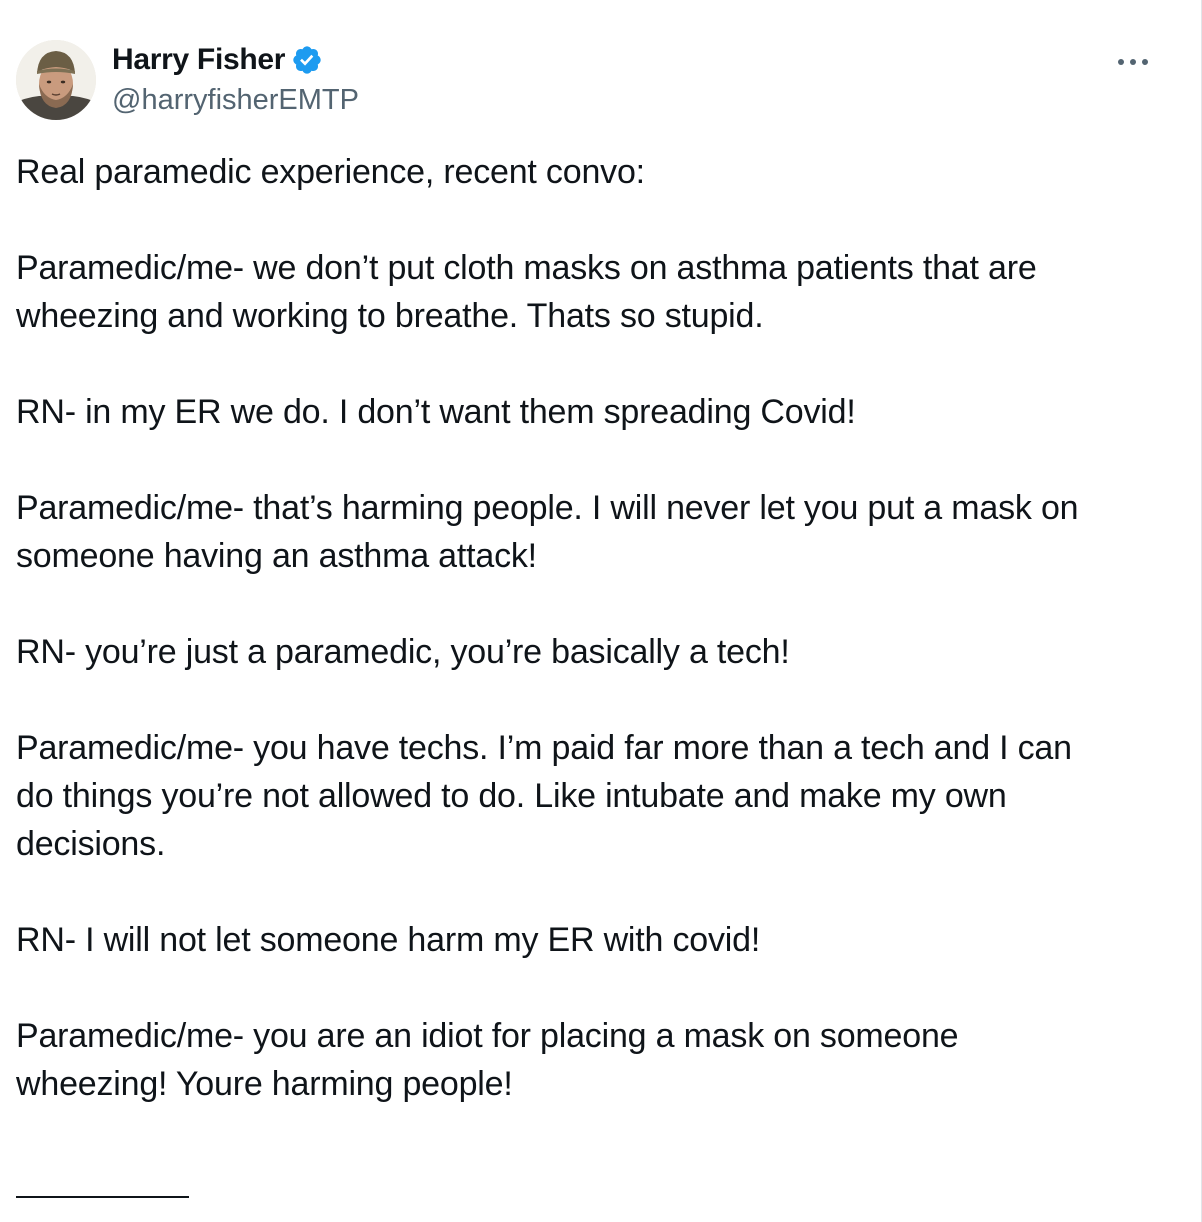 Image resolution: width=1202 pixels, height=1222 pixels. I want to click on more-options-button, so click(1133, 62).